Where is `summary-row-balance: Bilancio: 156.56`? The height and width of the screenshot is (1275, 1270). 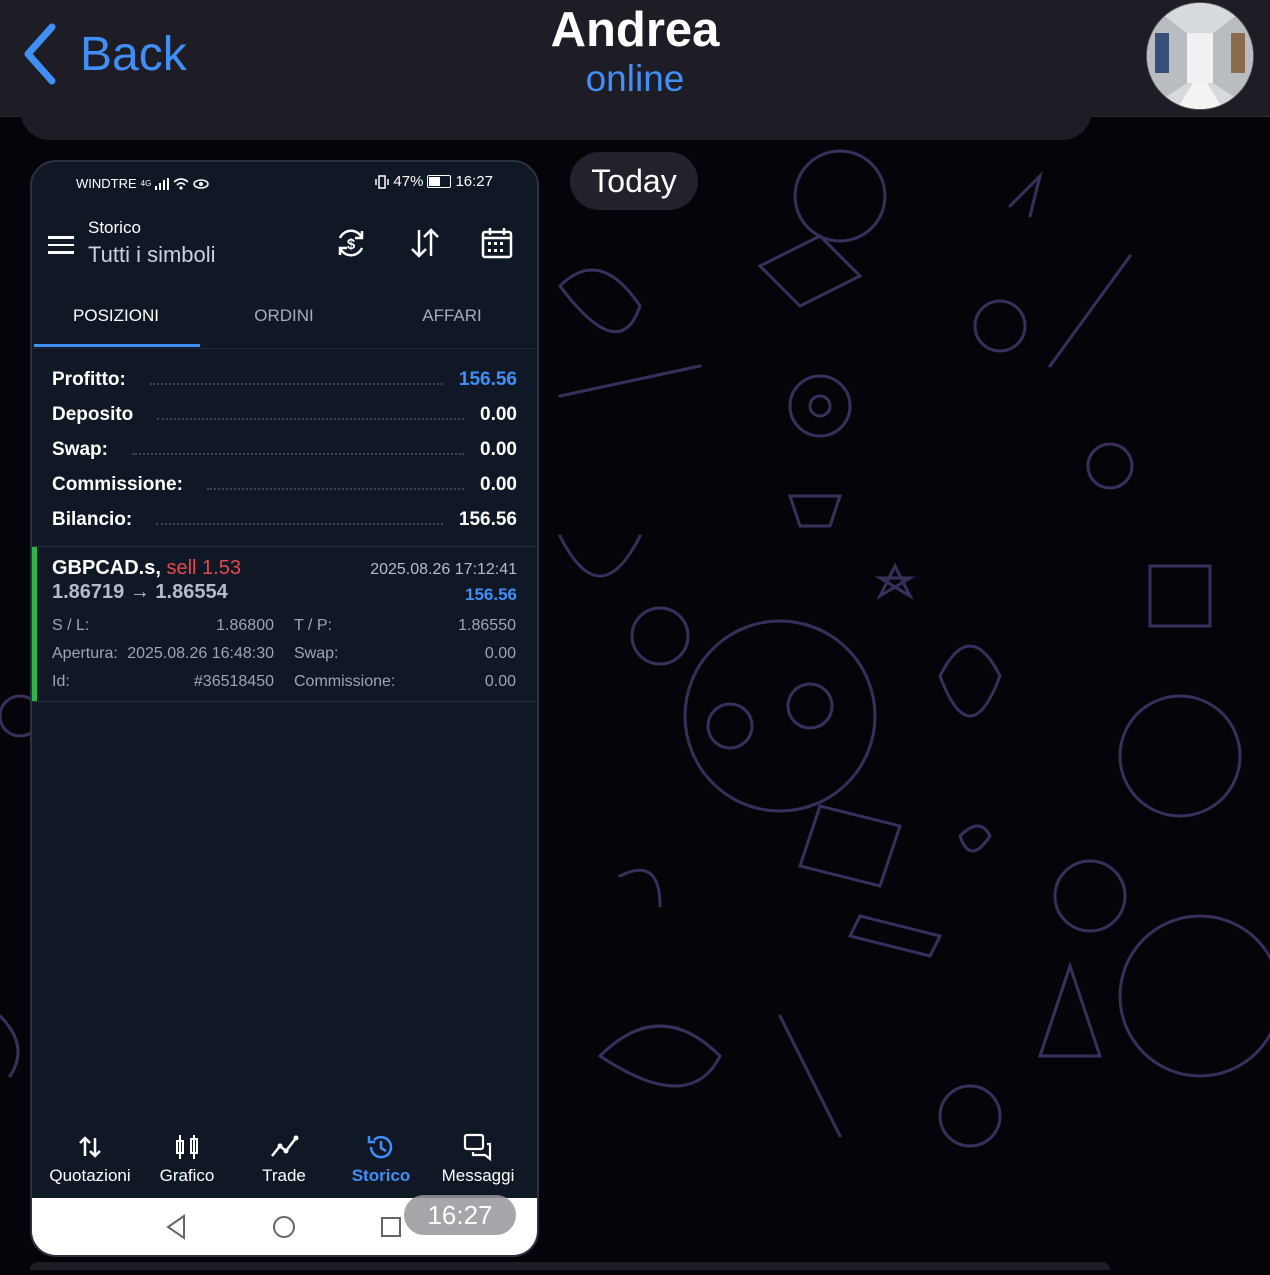
summary-row-balance: Bilancio: 156.56 is located at coordinates (284, 519).